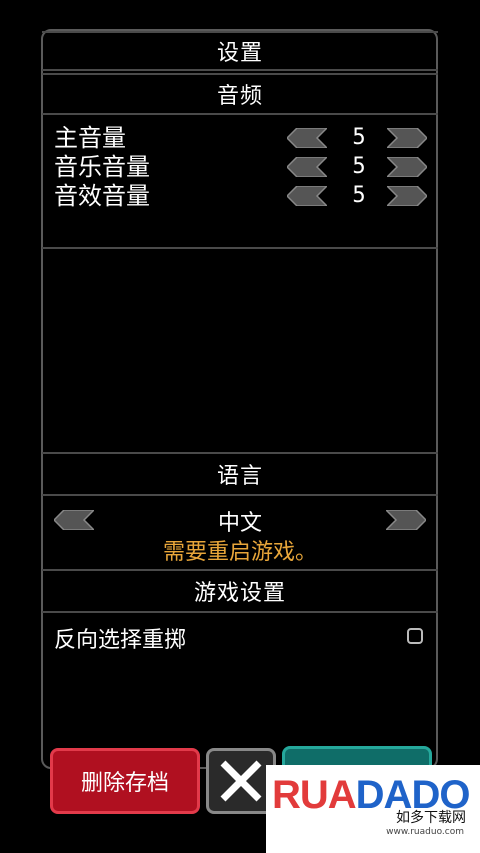 The height and width of the screenshot is (853, 480). I want to click on master-volume-row: 主音量 5, so click(244, 138).